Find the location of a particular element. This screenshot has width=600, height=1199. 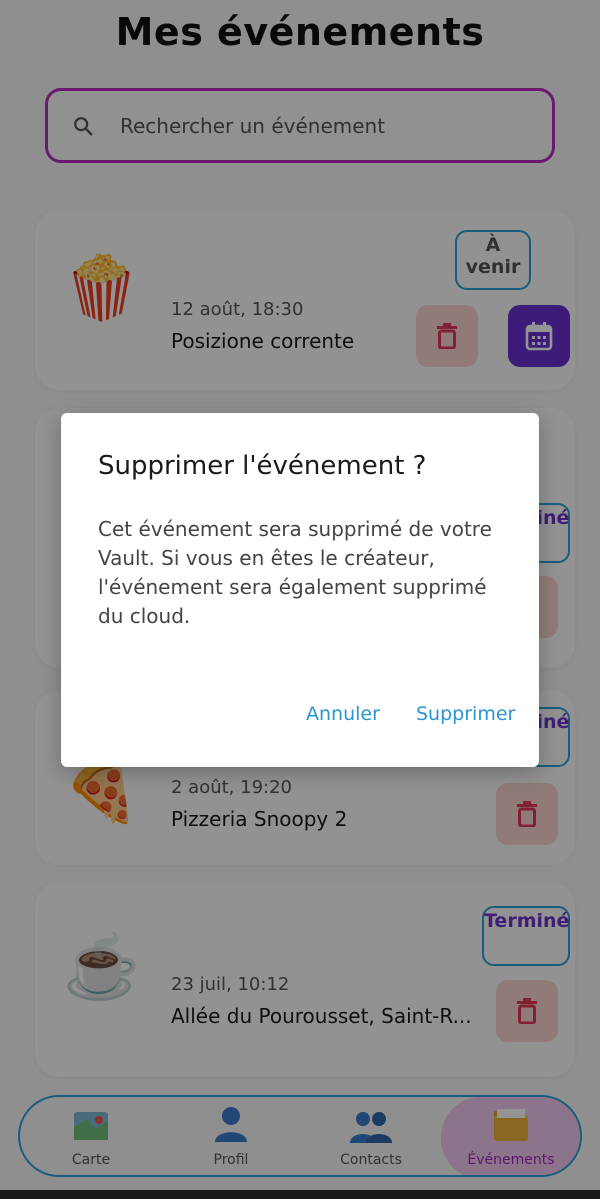

dialog-title: Supprimer l'événement ? is located at coordinates (262, 466).